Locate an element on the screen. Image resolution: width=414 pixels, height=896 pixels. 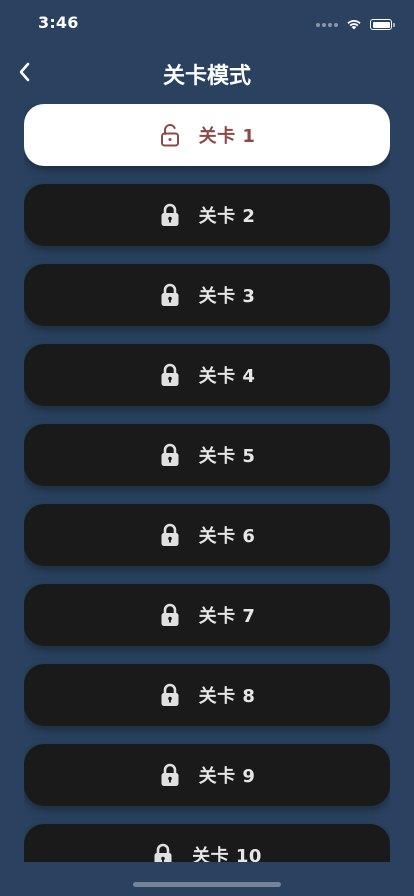
level-label: 关卡 2 is located at coordinates (227, 216).